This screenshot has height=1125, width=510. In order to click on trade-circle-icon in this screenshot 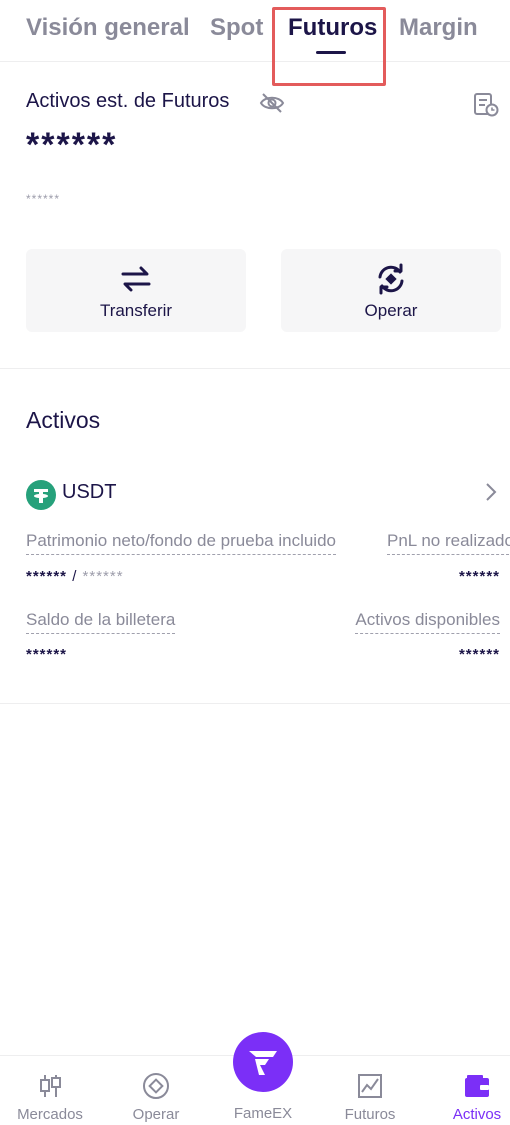, I will do `click(156, 1086)`.